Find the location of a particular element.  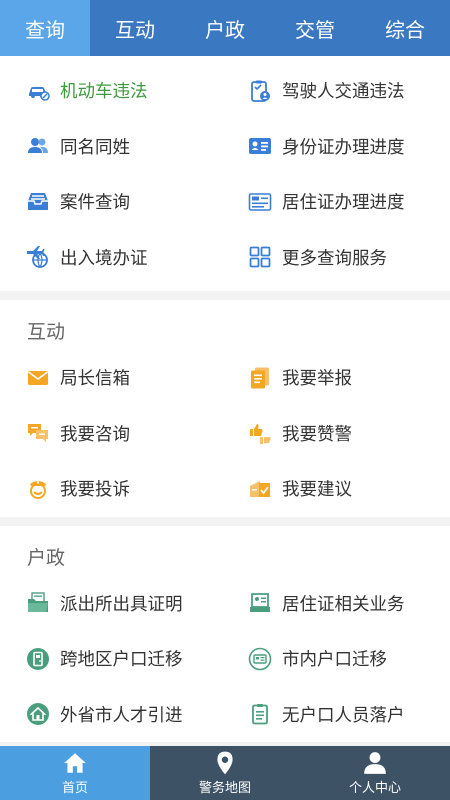

driver-violation-item: 驾驶人交通违法 is located at coordinates (336, 91).